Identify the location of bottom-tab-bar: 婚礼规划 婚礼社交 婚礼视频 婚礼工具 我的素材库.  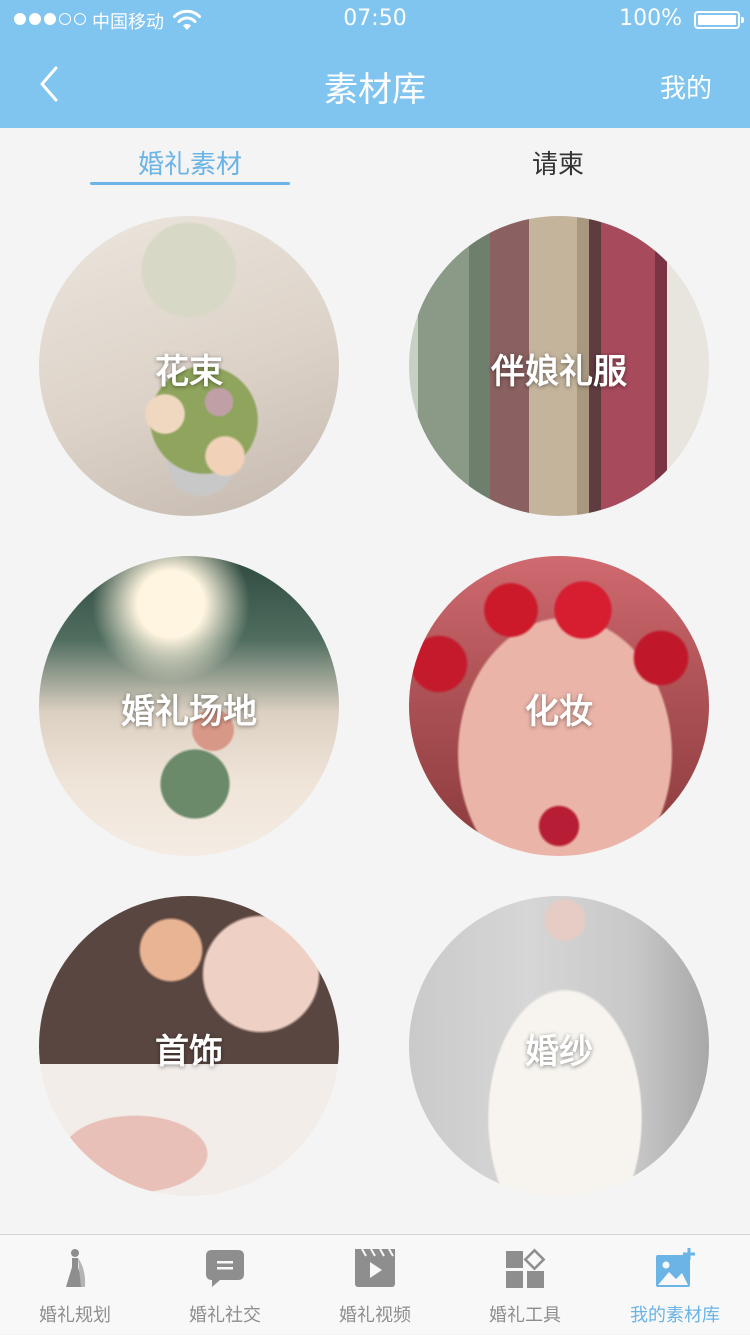
(375, 1284).